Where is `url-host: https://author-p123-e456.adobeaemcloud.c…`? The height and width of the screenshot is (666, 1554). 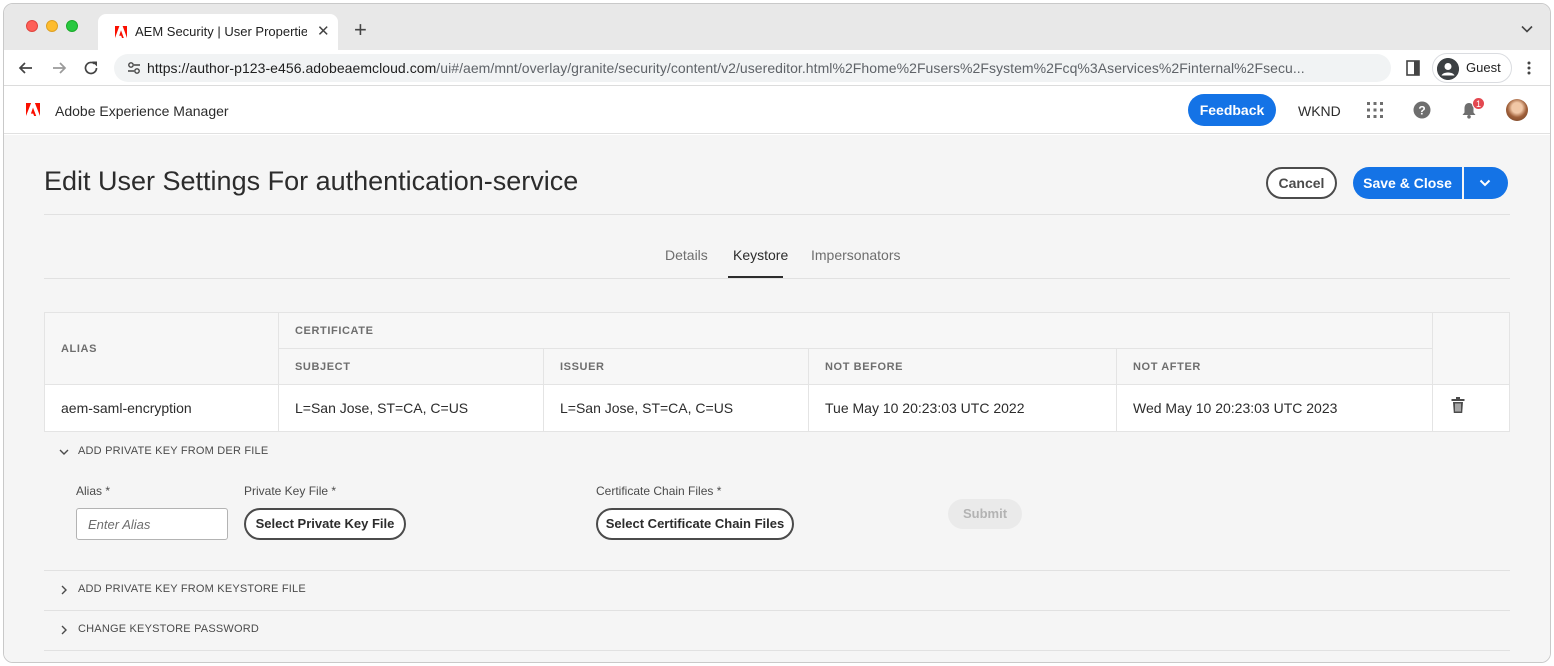
url-host: https://author-p123-e456.adobeaemcloud.c… is located at coordinates (292, 68).